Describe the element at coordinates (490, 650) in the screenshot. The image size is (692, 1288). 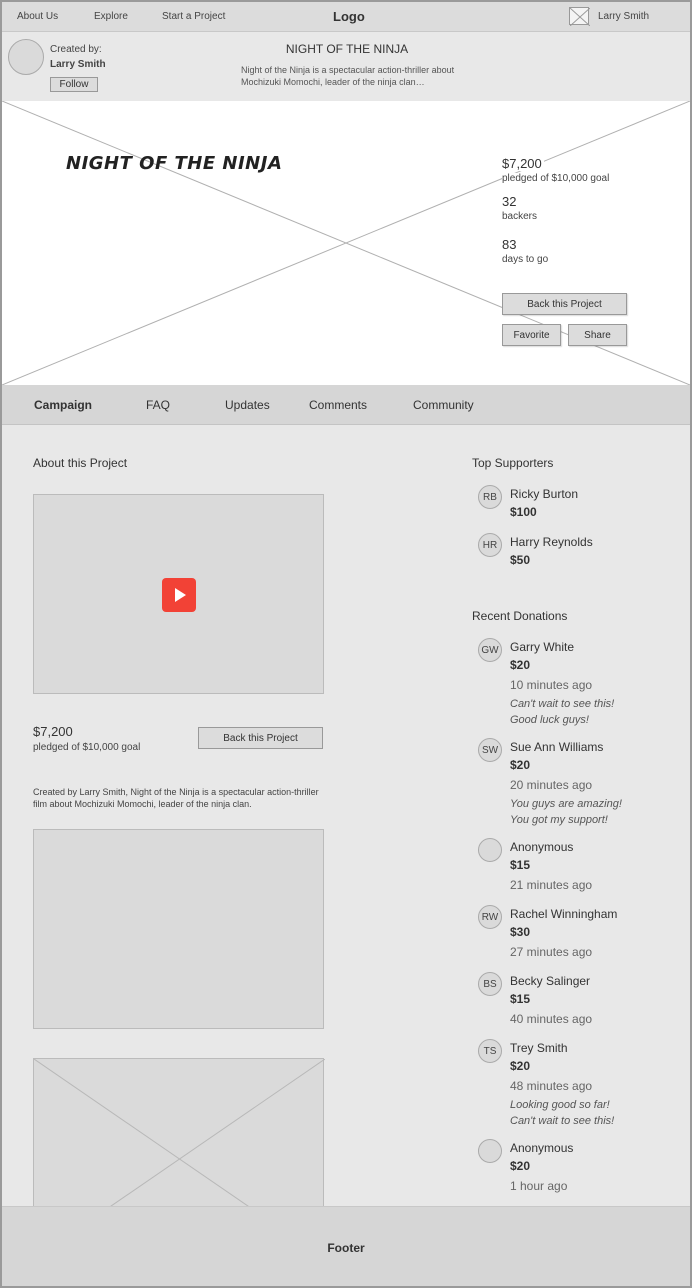
I see `avatar: GW` at that location.